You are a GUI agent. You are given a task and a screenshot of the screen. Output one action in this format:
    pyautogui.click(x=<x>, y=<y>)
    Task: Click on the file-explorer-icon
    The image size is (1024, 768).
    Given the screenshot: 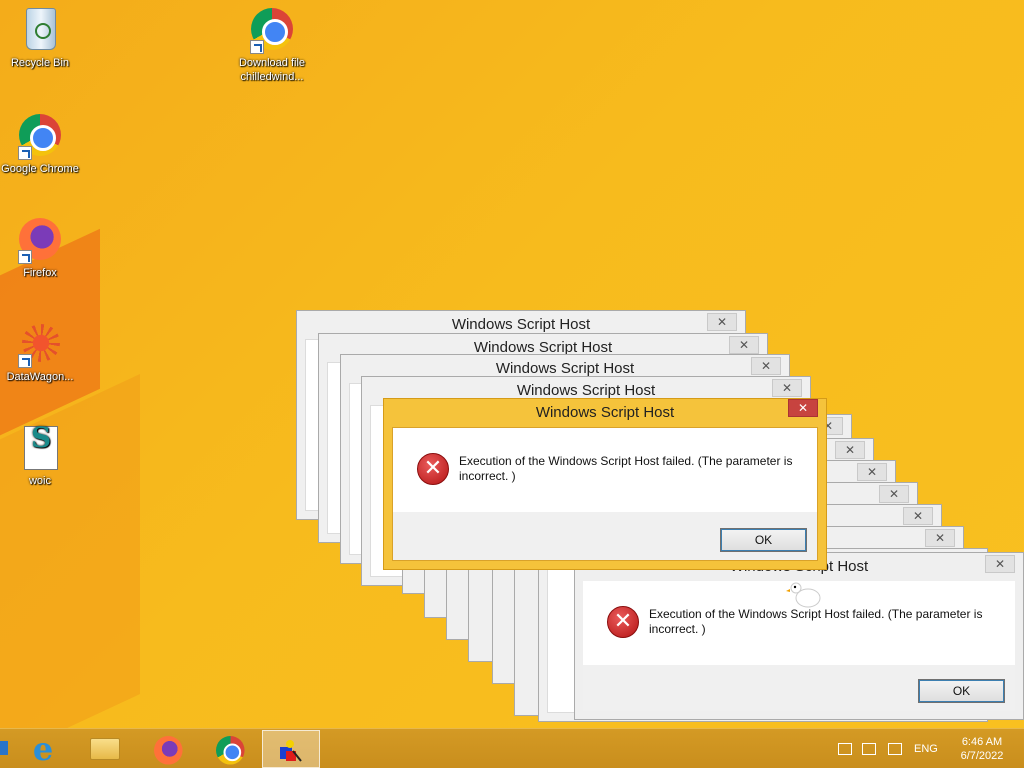 What is the action you would take?
    pyautogui.click(x=105, y=749)
    